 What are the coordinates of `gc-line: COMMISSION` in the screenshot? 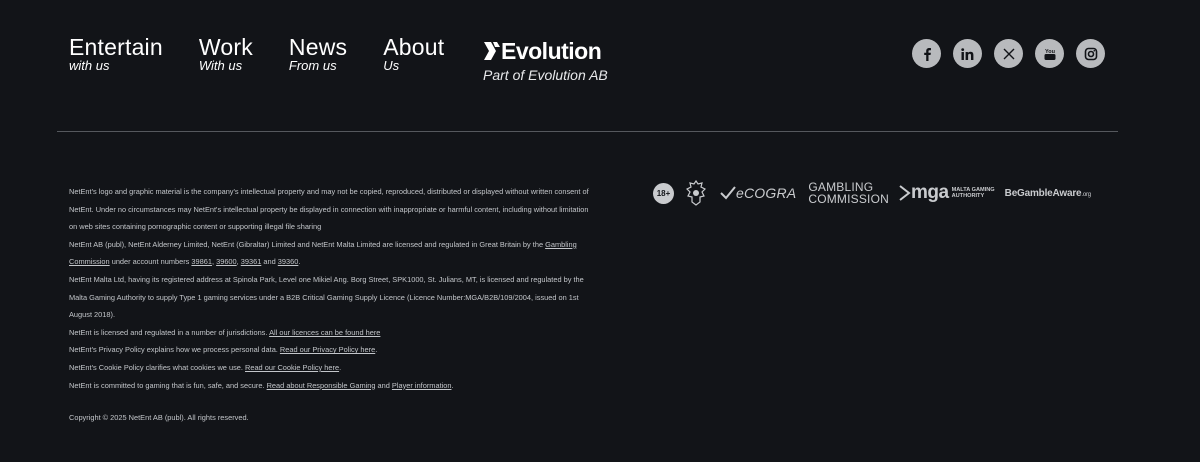 It's located at (848, 199).